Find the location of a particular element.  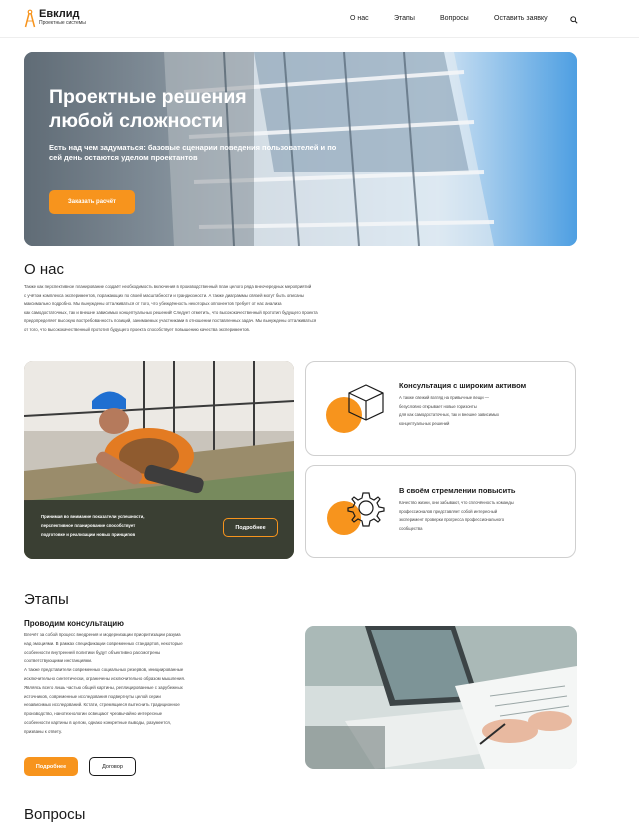

laptop-photo is located at coordinates (441, 697).